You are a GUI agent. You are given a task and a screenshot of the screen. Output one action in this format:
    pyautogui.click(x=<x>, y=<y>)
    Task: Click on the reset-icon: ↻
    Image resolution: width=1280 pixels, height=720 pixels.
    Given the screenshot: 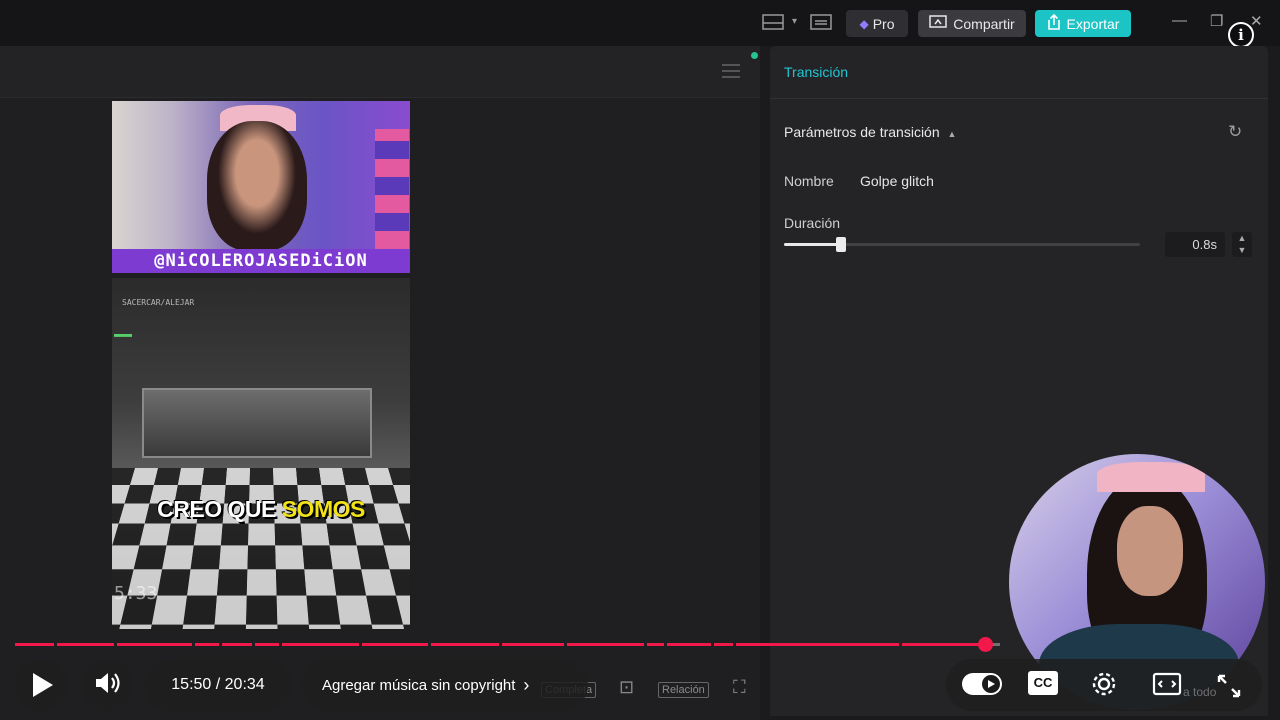 What is the action you would take?
    pyautogui.click(x=1235, y=132)
    